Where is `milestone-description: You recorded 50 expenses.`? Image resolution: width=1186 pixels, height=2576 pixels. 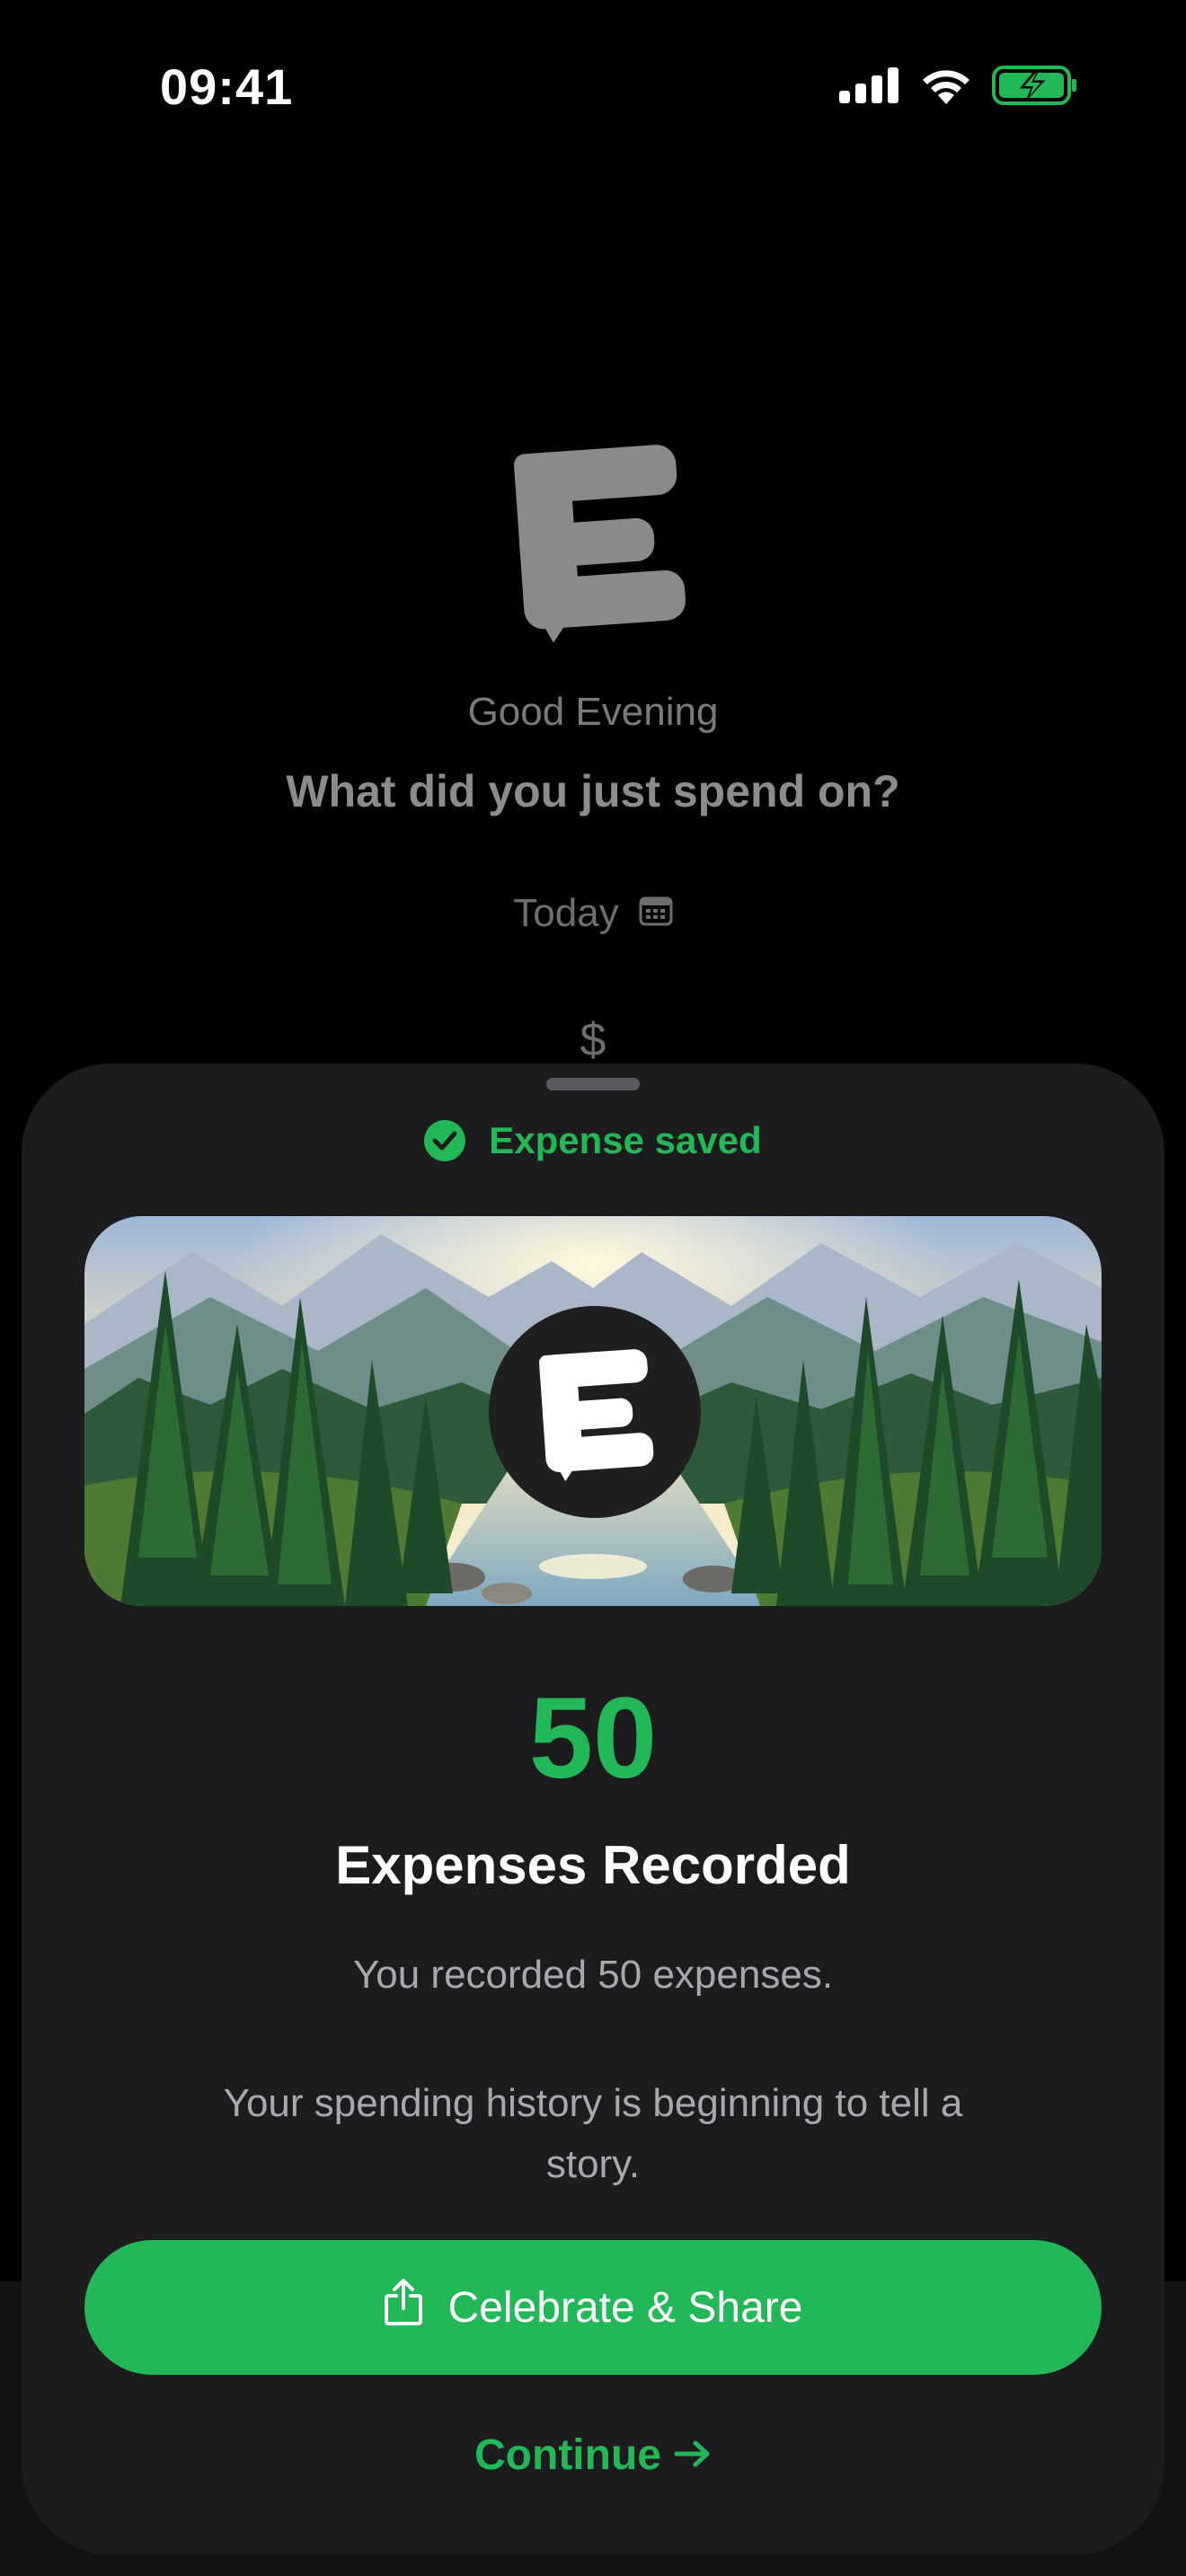
milestone-description: You recorded 50 expenses. is located at coordinates (593, 1975).